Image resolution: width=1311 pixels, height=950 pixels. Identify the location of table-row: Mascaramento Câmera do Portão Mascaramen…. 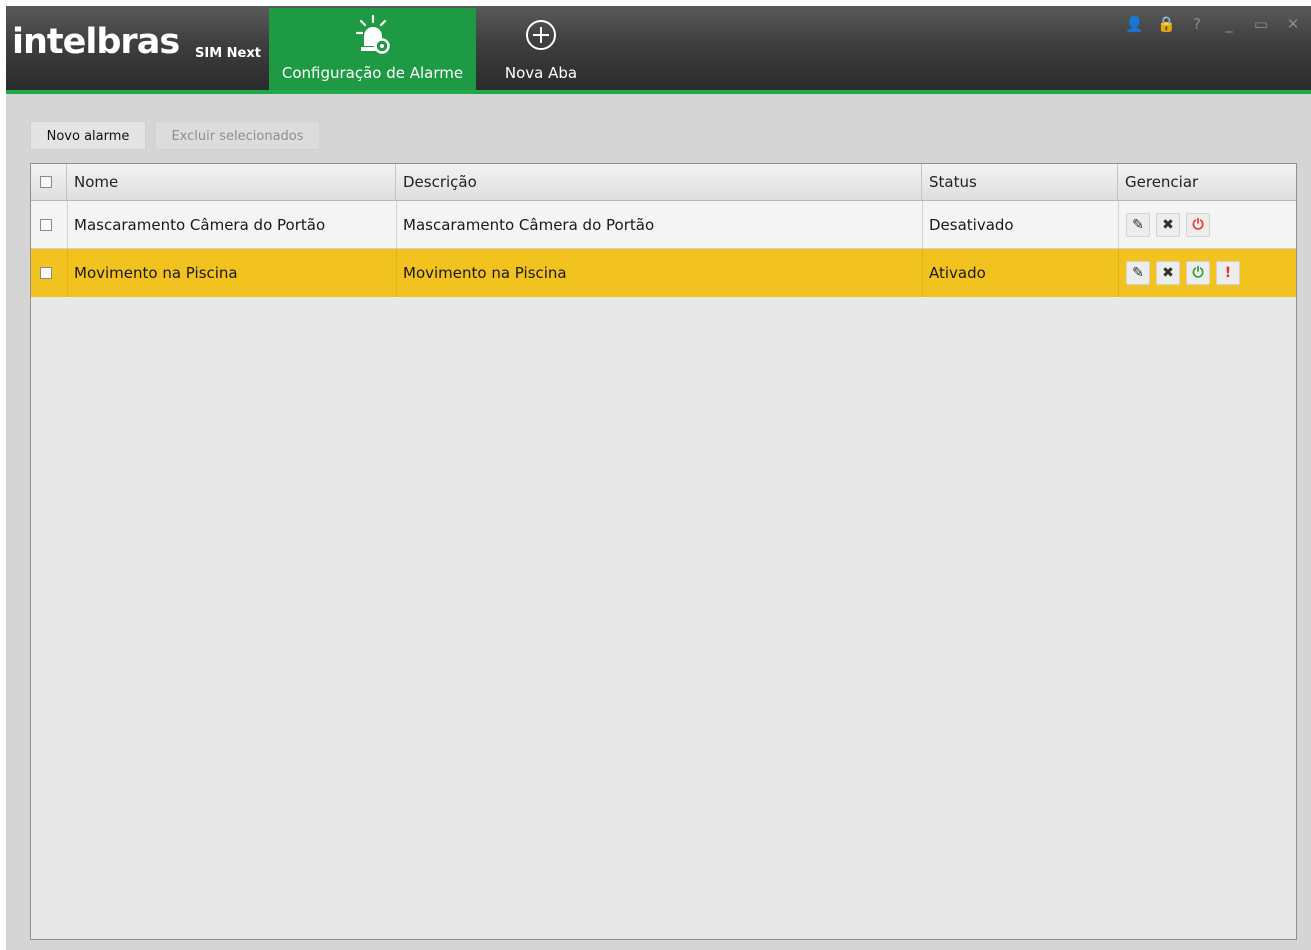
(663, 225).